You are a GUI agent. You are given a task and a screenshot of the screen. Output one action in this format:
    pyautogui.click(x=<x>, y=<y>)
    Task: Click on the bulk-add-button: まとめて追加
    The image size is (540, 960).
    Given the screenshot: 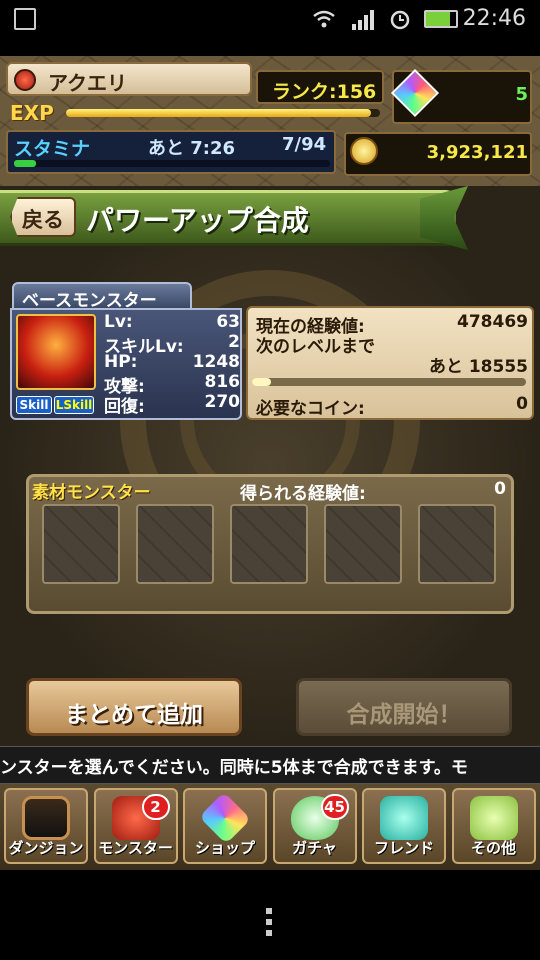 What is the action you would take?
    pyautogui.click(x=134, y=707)
    